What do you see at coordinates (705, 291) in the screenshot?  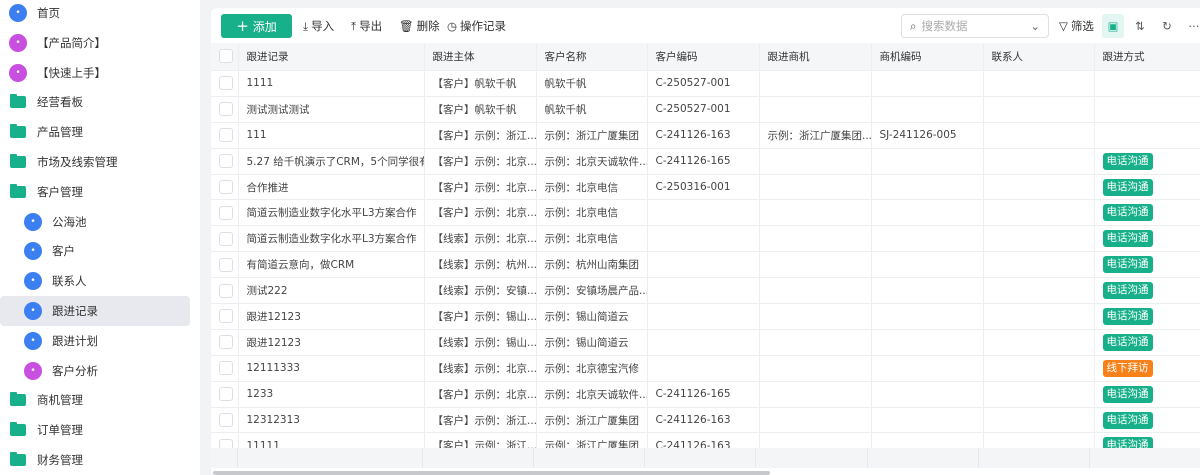 I see `table-row: 测试222 【线索】示例：安镇... 示例：安镇场晨产品... 电话沟通` at bounding box center [705, 291].